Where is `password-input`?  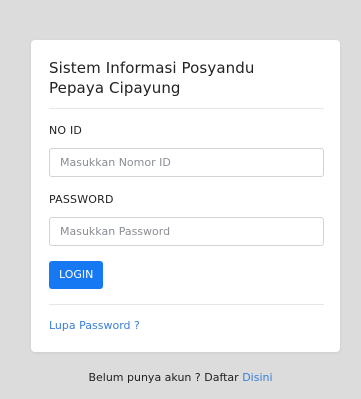
password-input is located at coordinates (186, 231).